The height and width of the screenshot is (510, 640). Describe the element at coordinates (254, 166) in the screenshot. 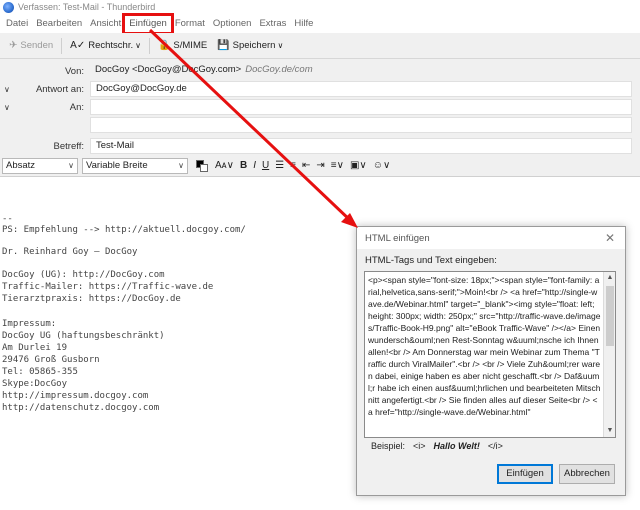

I see `italic-icon: I` at that location.